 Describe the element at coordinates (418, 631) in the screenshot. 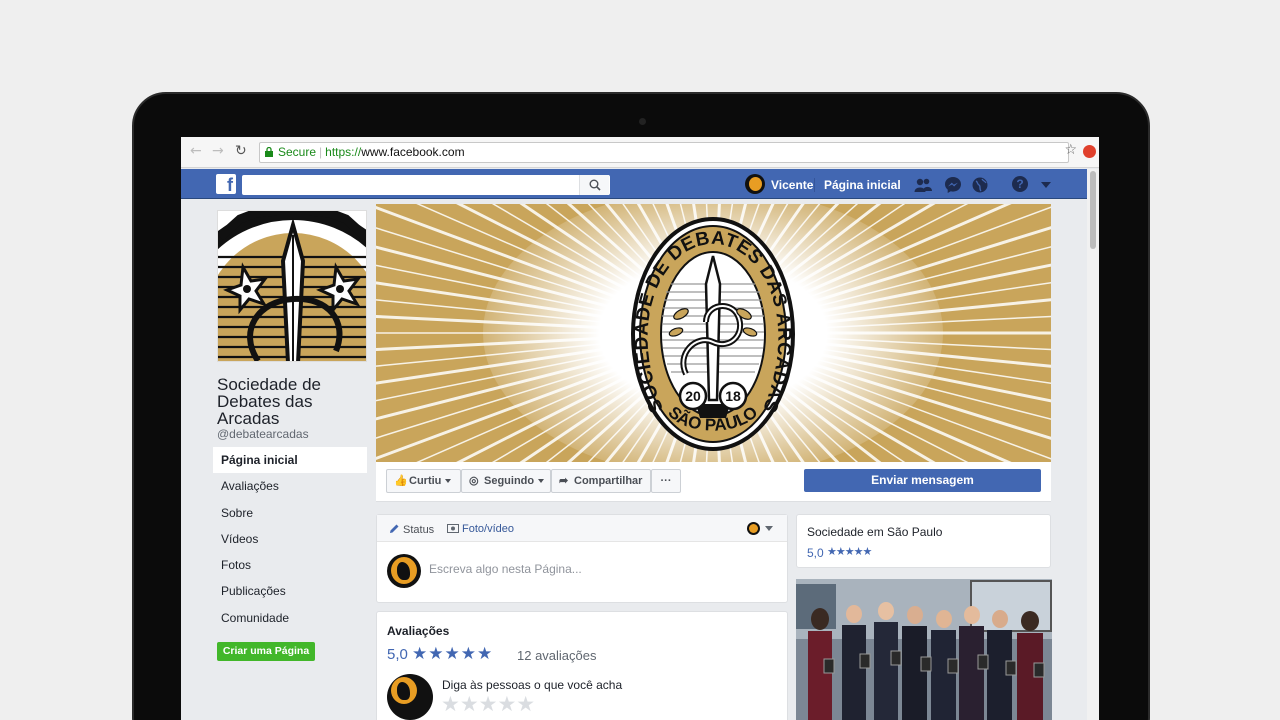

I see `reviews-title: Avaliações` at that location.